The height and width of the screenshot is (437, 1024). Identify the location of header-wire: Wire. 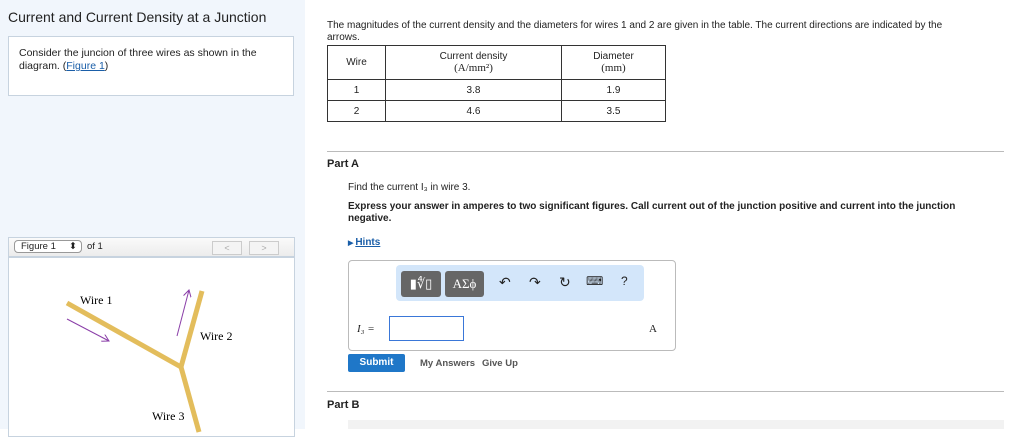
(356, 62).